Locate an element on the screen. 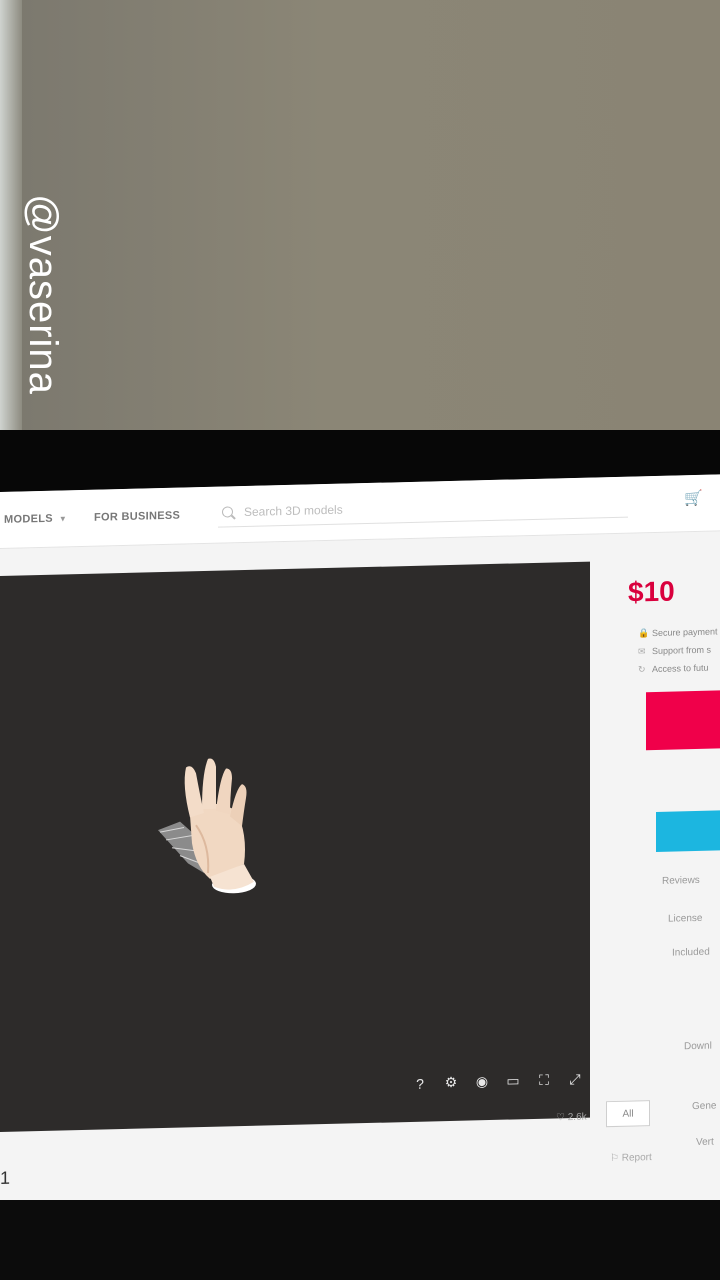 The width and height of the screenshot is (720, 1280). buy-button is located at coordinates (683, 720).